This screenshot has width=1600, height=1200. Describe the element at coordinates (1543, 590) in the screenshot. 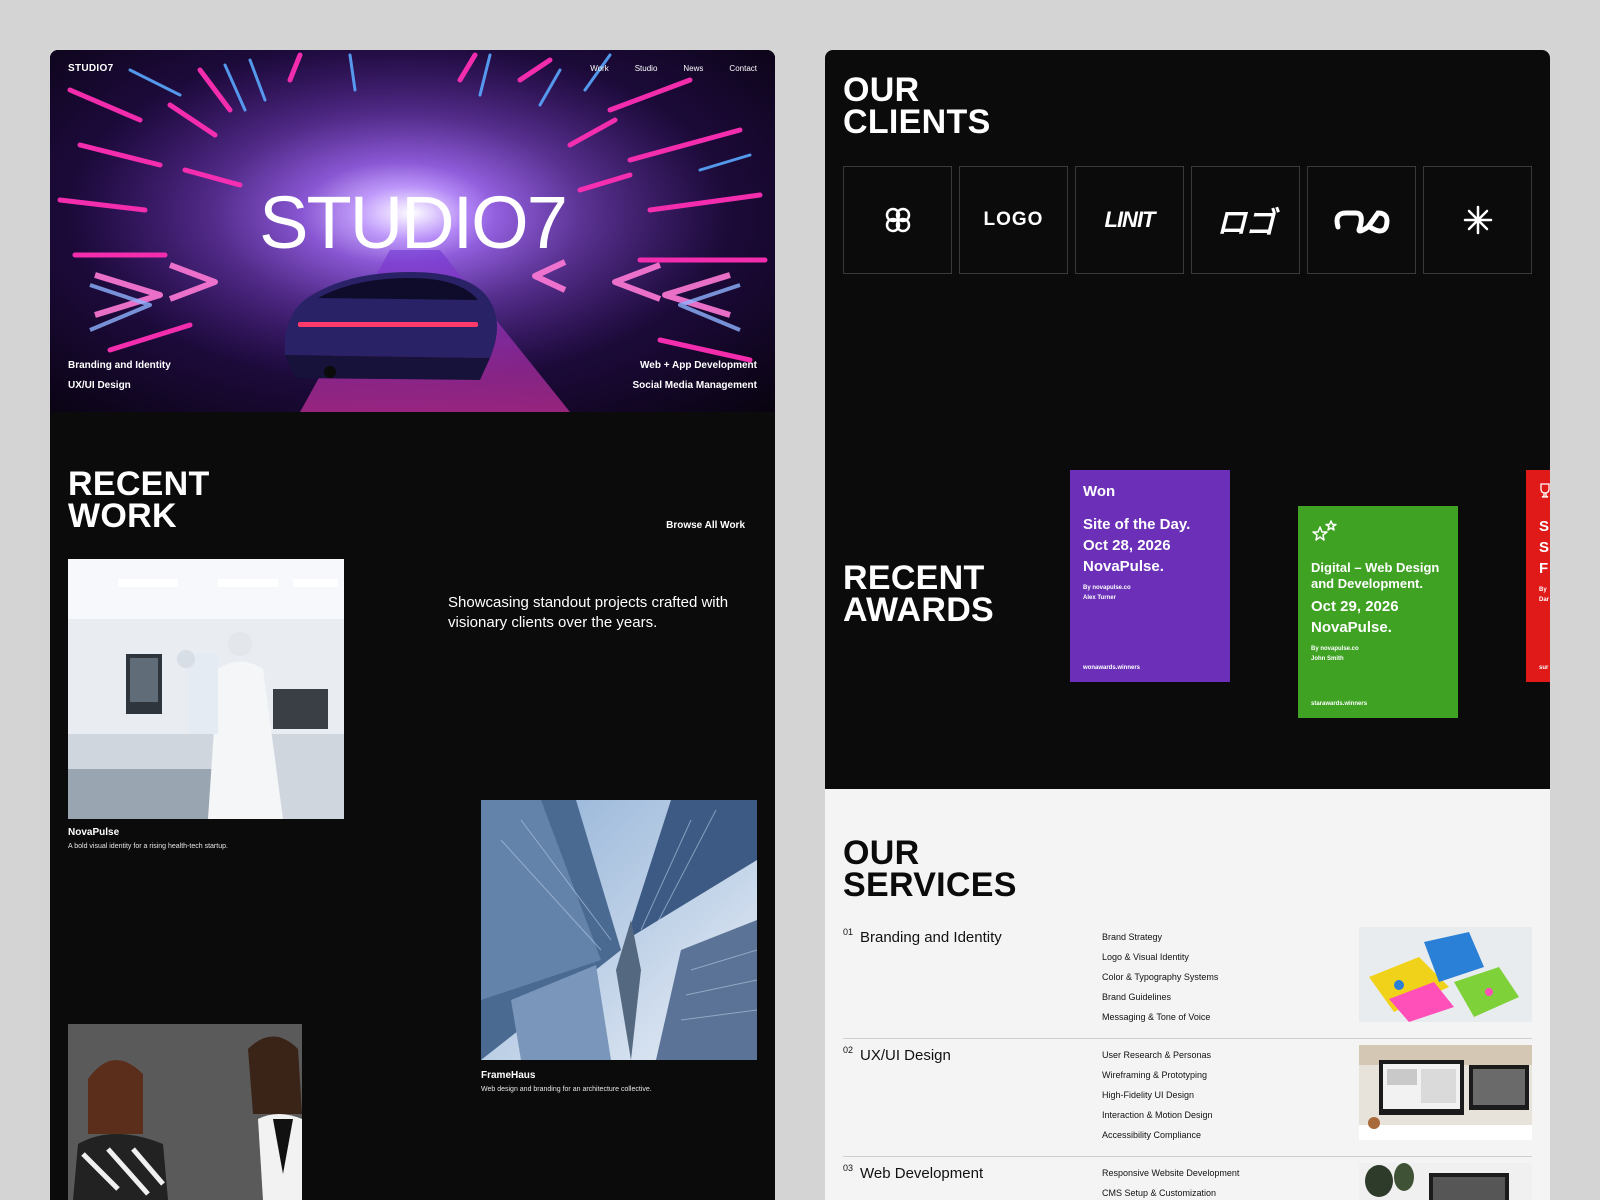

I see `award-by: By` at that location.